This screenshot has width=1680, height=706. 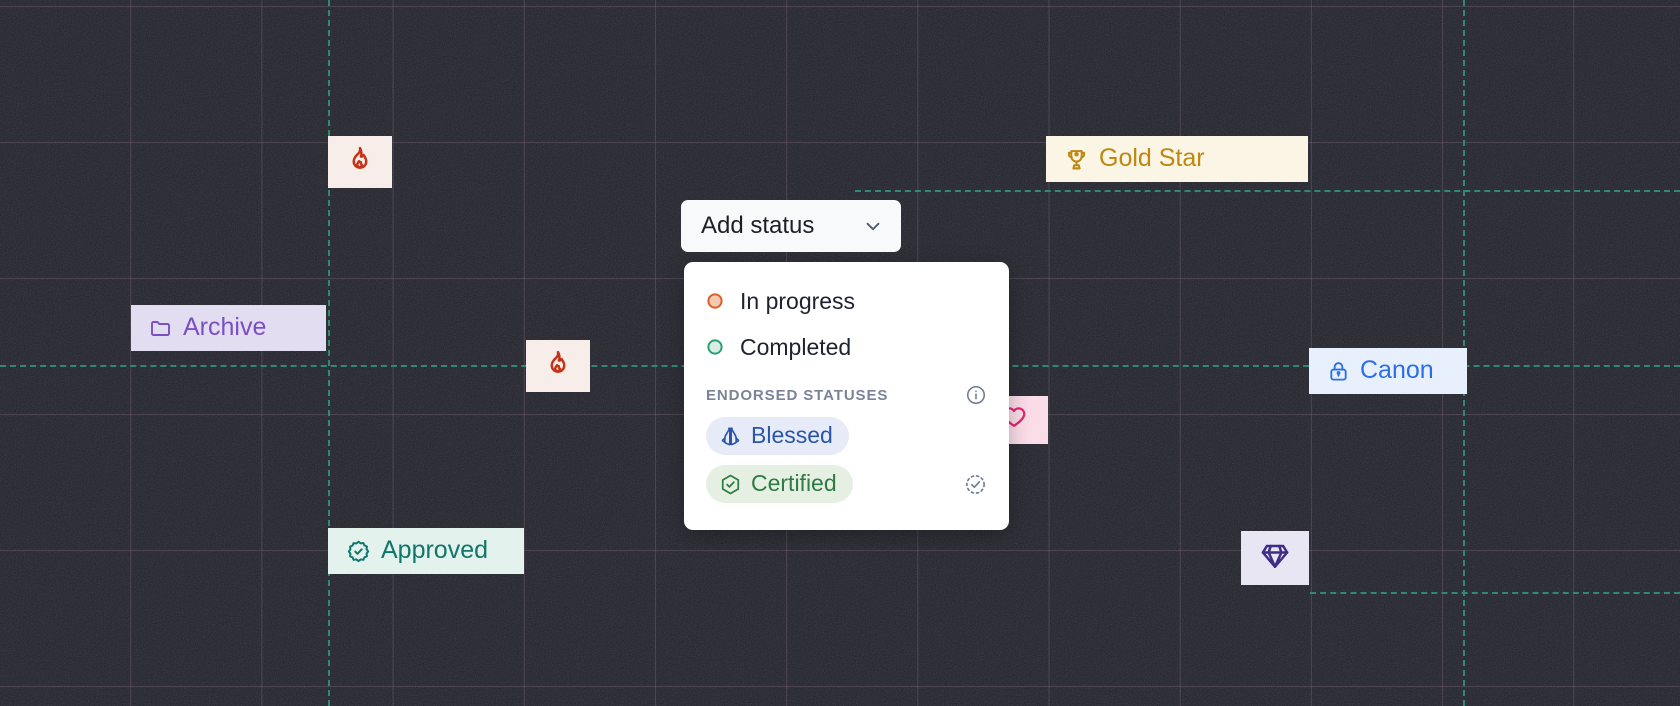 What do you see at coordinates (1152, 157) in the screenshot?
I see `chip-label: Gold Star` at bounding box center [1152, 157].